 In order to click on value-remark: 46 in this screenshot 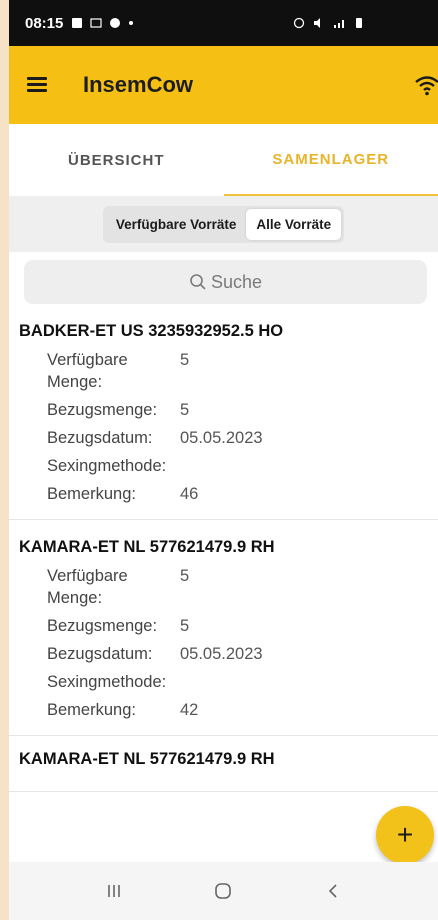, I will do `click(189, 494)`.